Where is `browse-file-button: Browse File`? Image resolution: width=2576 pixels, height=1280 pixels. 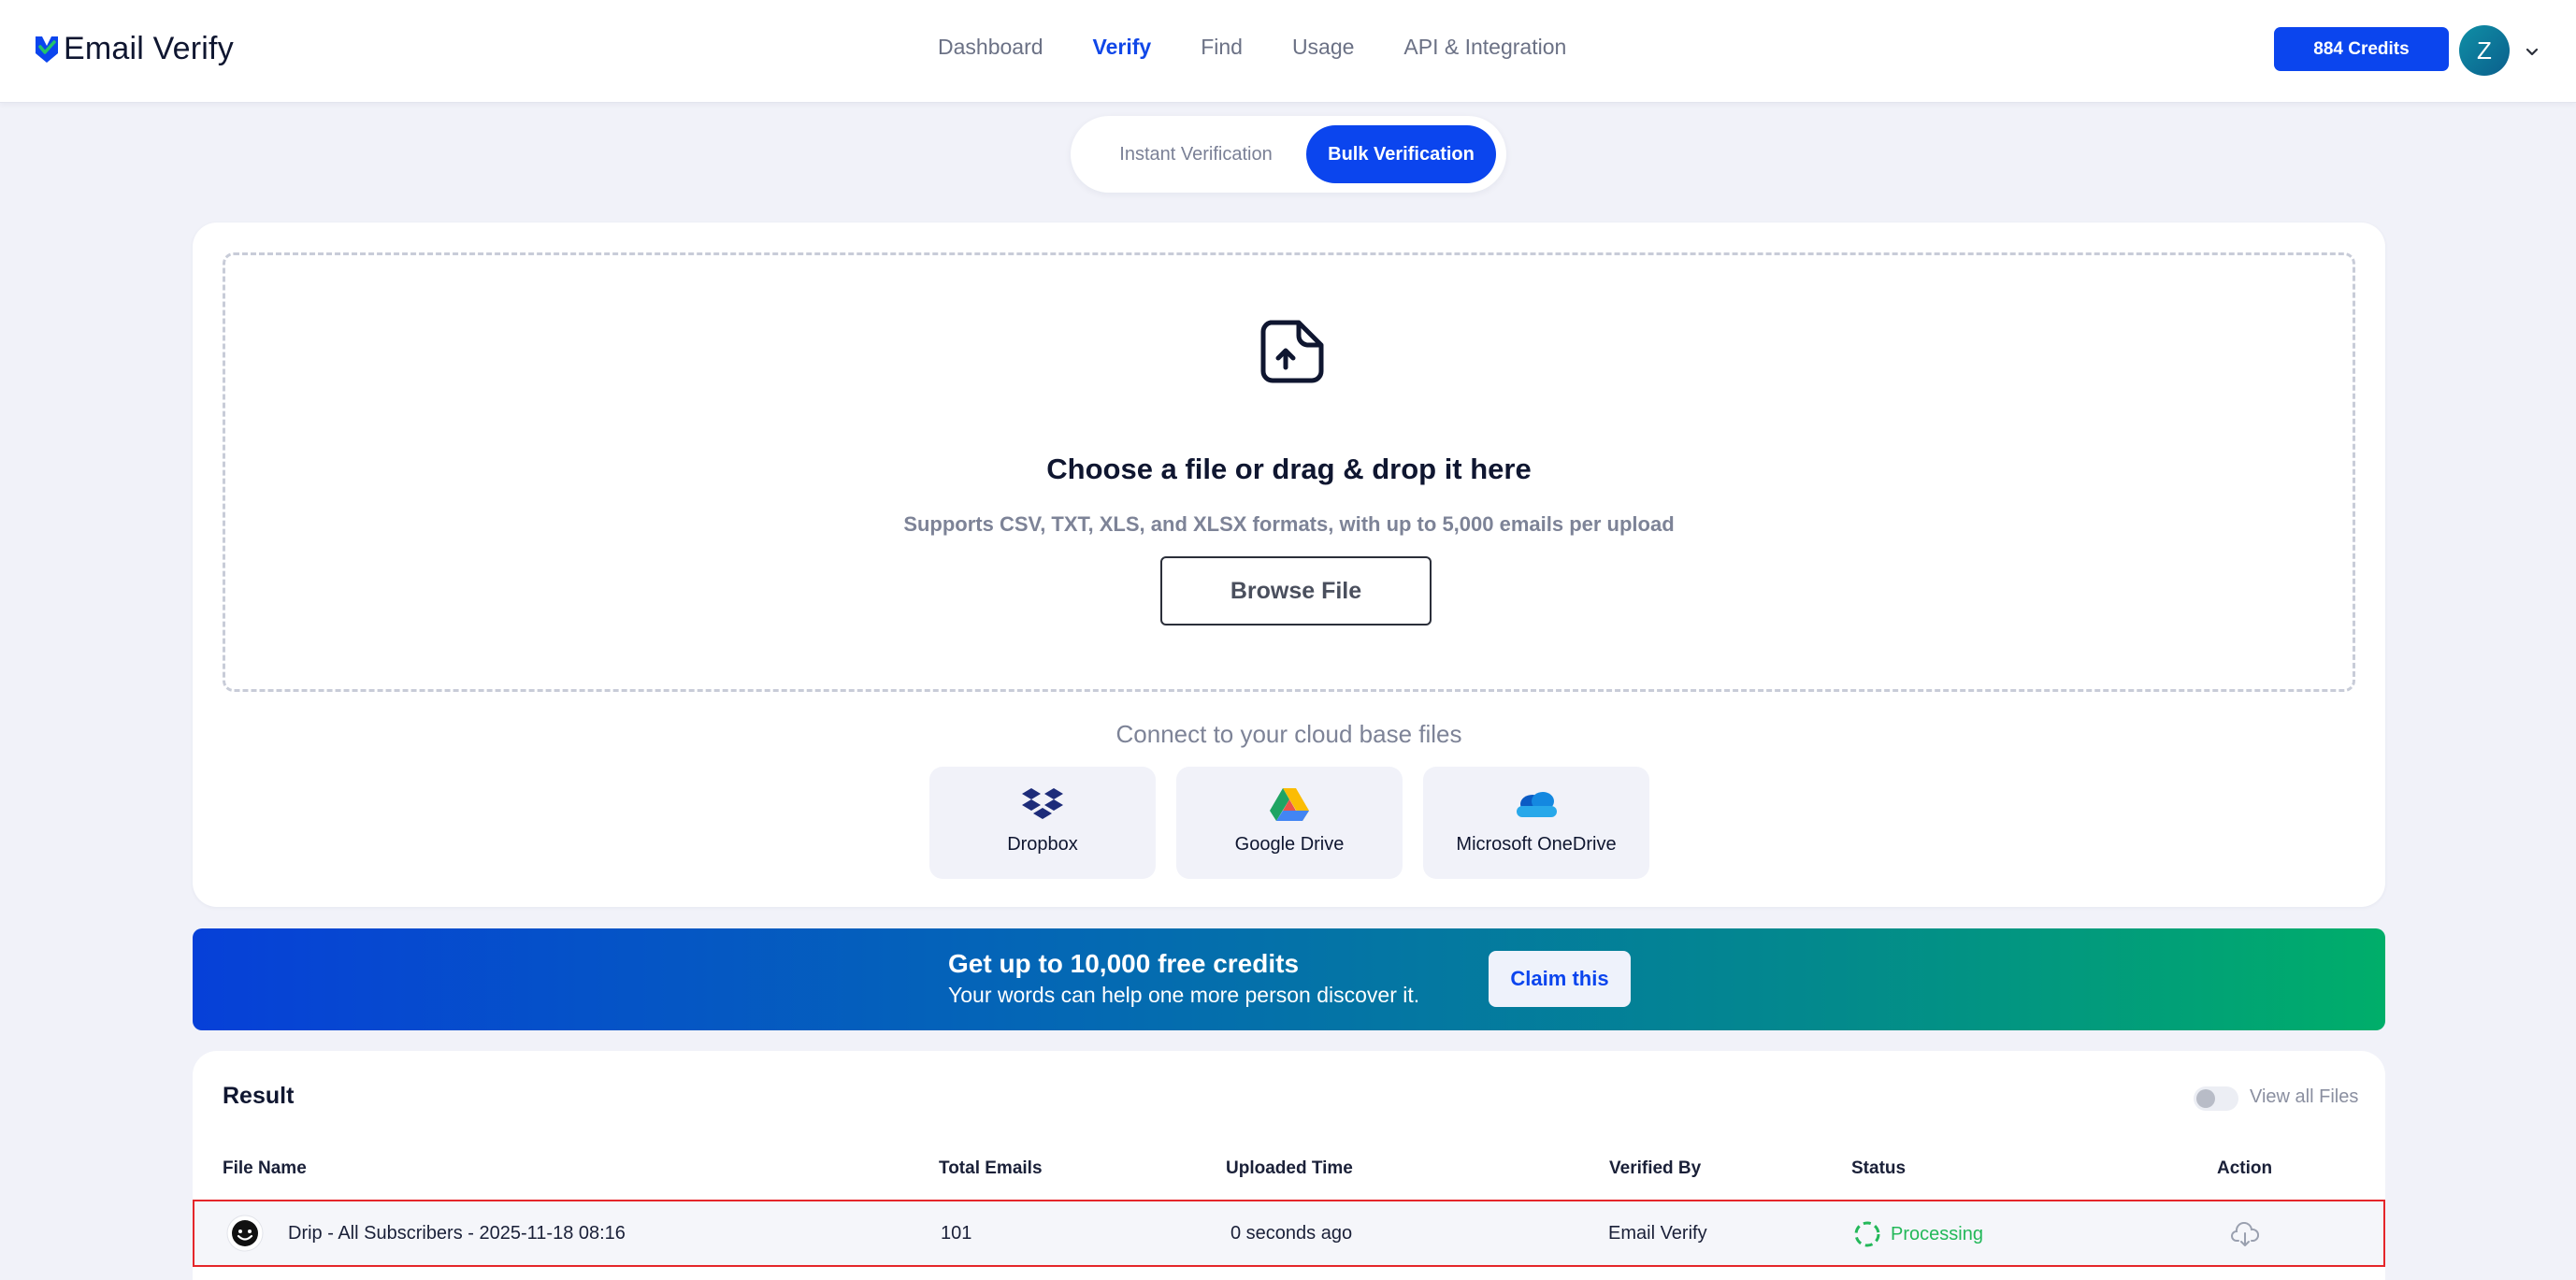 browse-file-button: Browse File is located at coordinates (1296, 591).